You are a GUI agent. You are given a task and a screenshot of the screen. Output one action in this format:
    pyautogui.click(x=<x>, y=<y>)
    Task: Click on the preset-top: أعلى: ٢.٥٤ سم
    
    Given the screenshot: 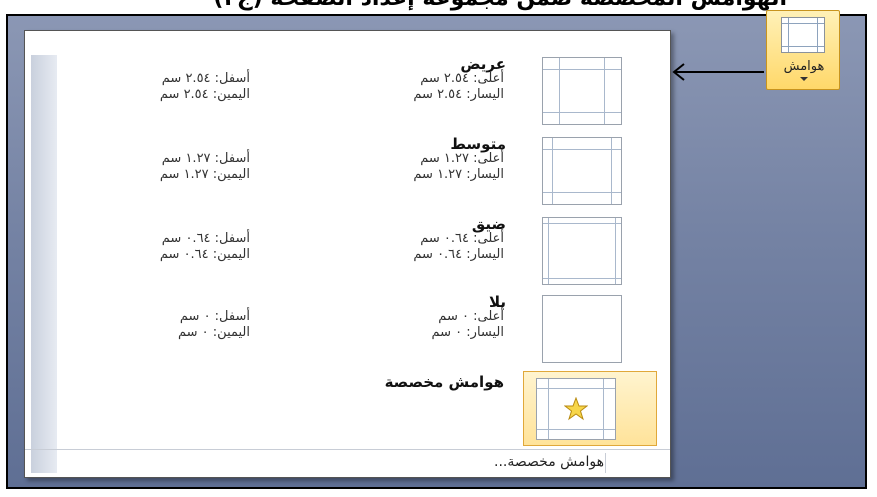 What is the action you would take?
    pyautogui.click(x=462, y=78)
    